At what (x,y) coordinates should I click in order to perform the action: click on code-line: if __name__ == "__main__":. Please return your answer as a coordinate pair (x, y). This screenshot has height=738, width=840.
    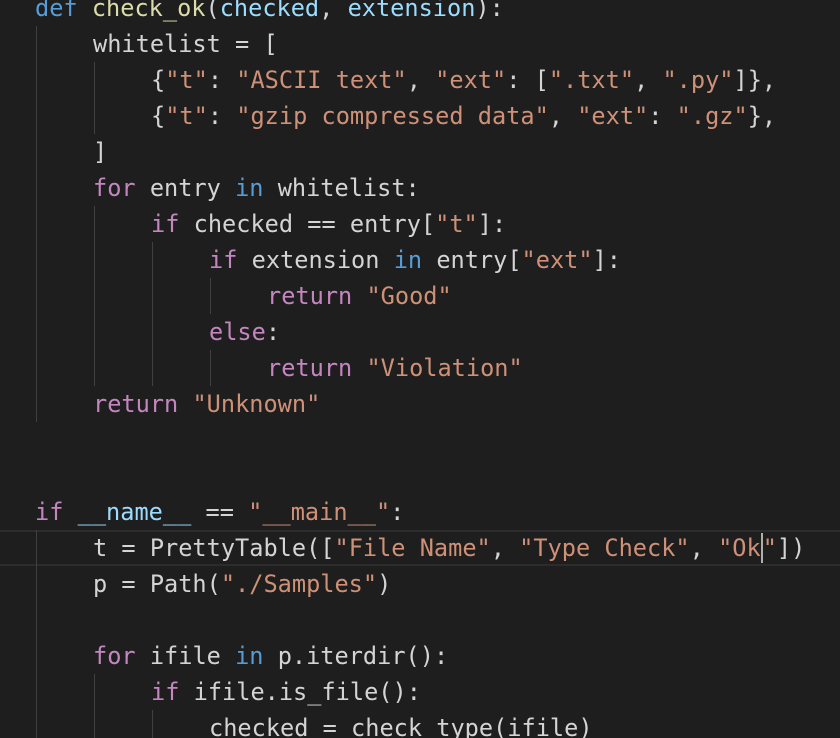
    Looking at the image, I should click on (420, 512).